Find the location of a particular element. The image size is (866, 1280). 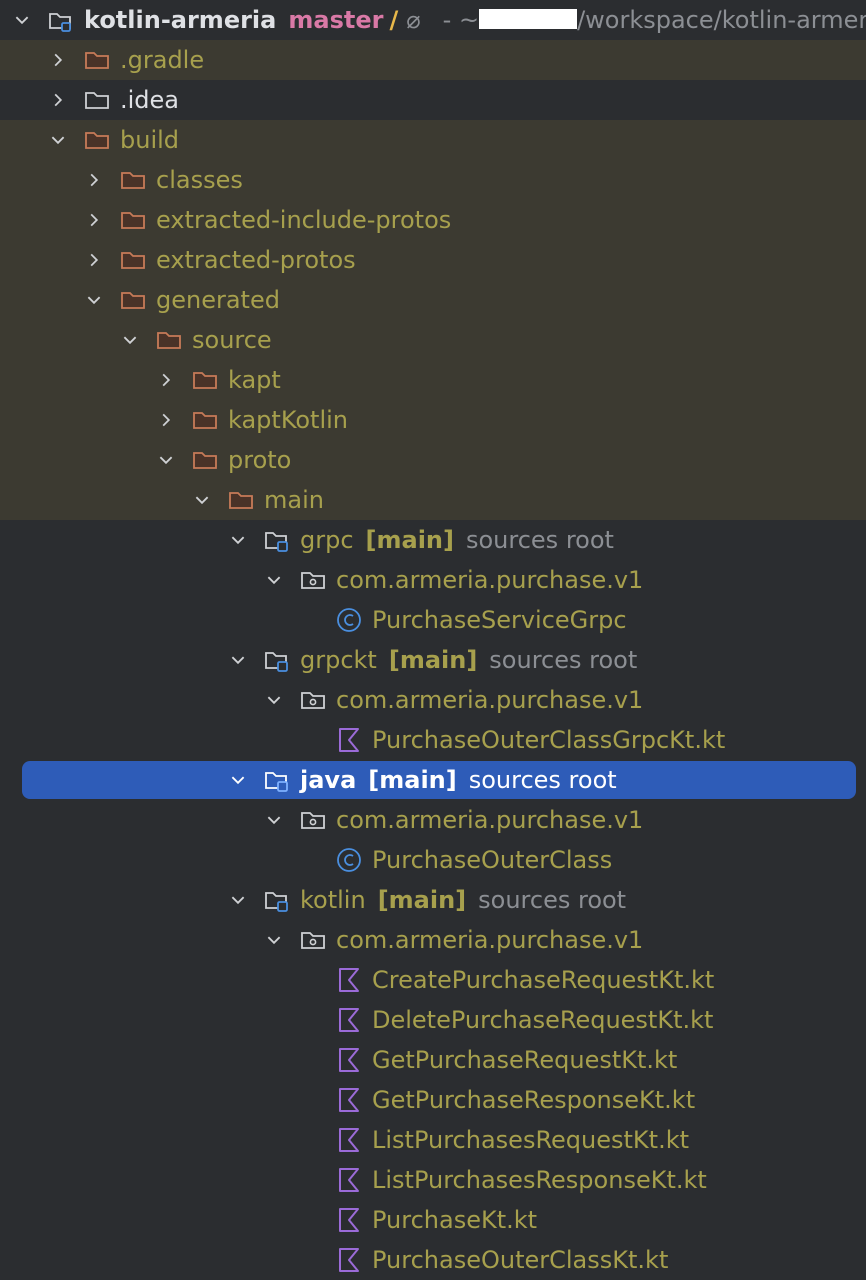

tree-row-generated: generated is located at coordinates (433, 300).